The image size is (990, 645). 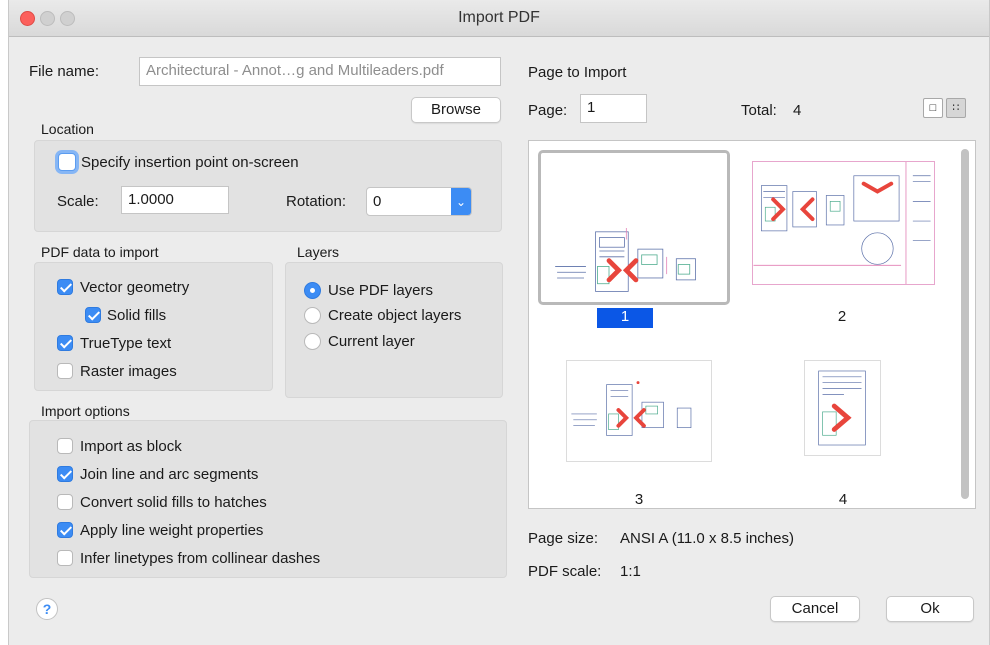 What do you see at coordinates (65, 287) in the screenshot?
I see `vector-geometry-checkbox` at bounding box center [65, 287].